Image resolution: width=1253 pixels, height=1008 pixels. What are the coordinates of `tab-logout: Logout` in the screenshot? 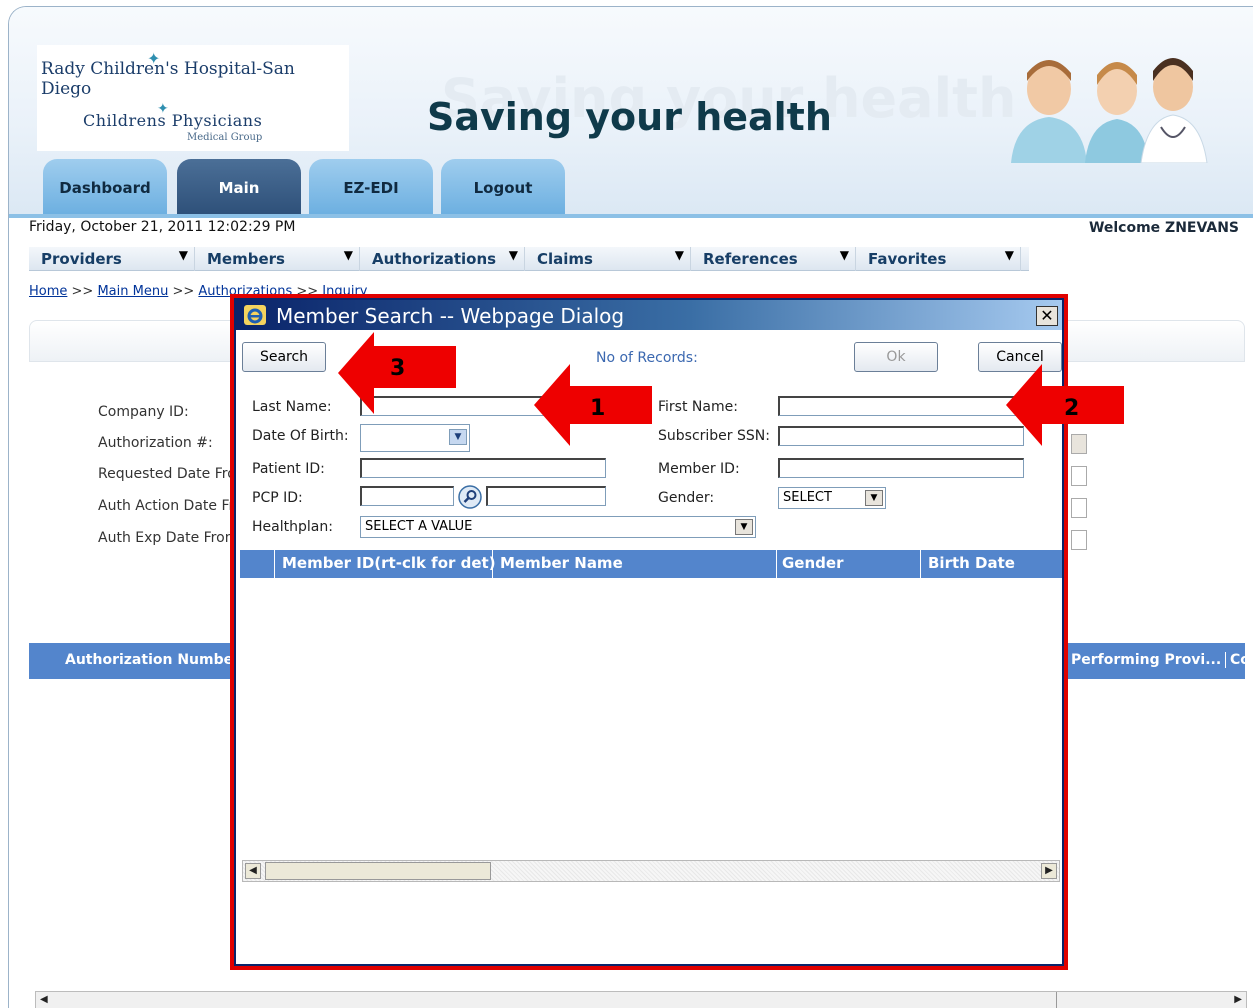 It's located at (503, 188).